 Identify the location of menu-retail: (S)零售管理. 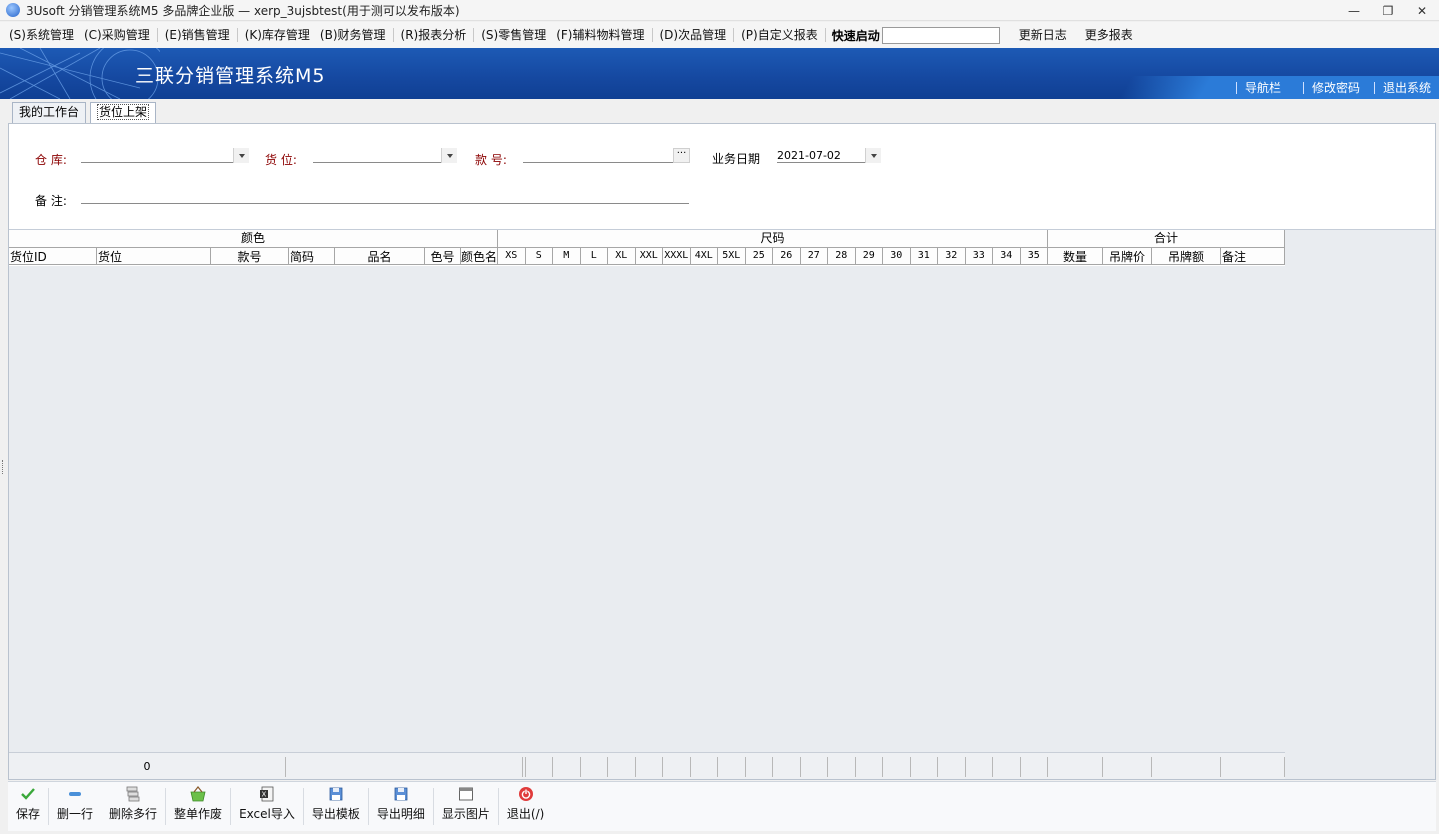
(513, 35).